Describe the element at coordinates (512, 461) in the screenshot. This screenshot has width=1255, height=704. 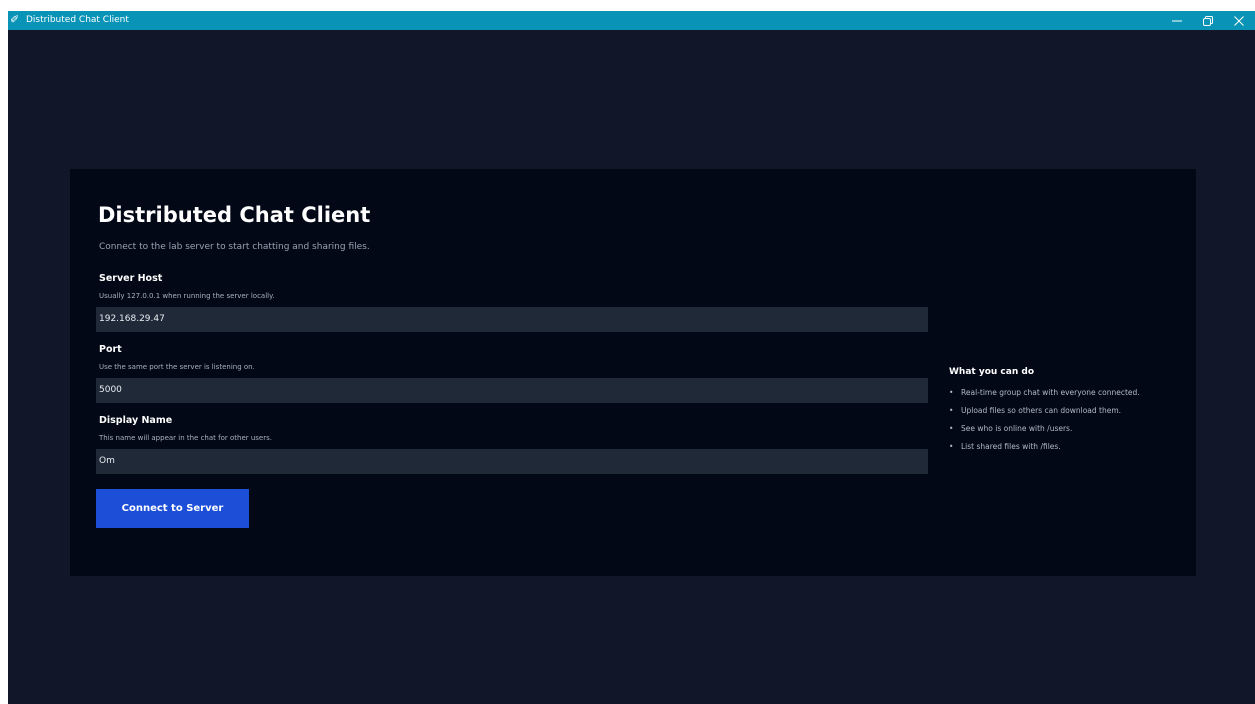
I see `display-name-input` at that location.